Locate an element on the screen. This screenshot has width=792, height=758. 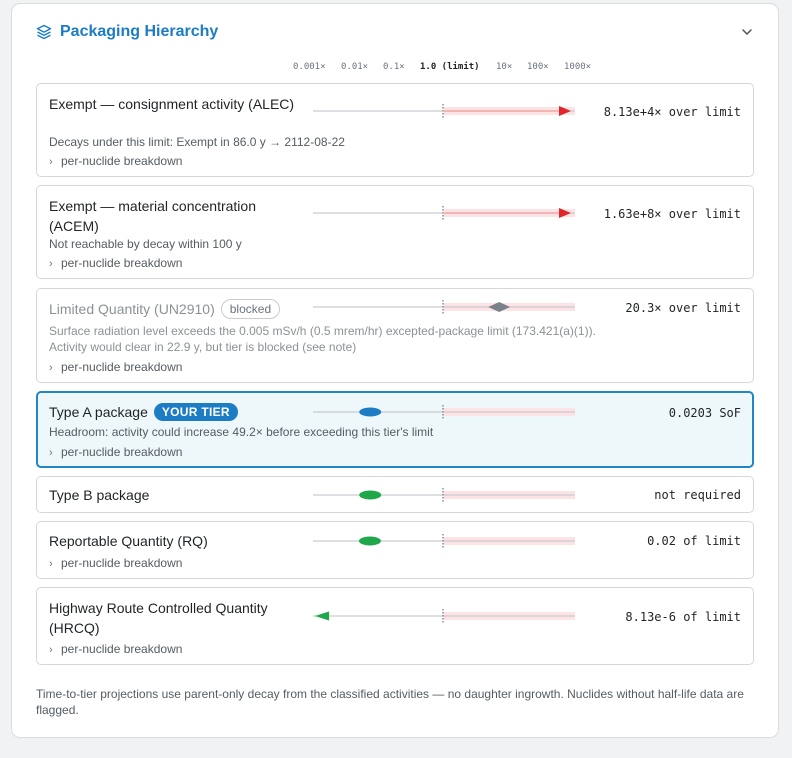
tier-result: 1.63e+8× over limit is located at coordinates (672, 214).